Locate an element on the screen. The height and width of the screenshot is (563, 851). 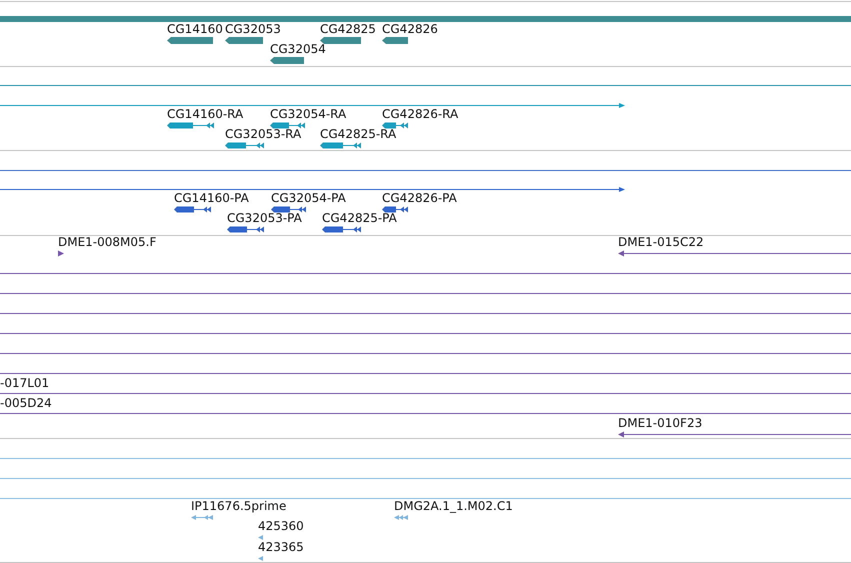
feature-label: CG32054 is located at coordinates (298, 49).